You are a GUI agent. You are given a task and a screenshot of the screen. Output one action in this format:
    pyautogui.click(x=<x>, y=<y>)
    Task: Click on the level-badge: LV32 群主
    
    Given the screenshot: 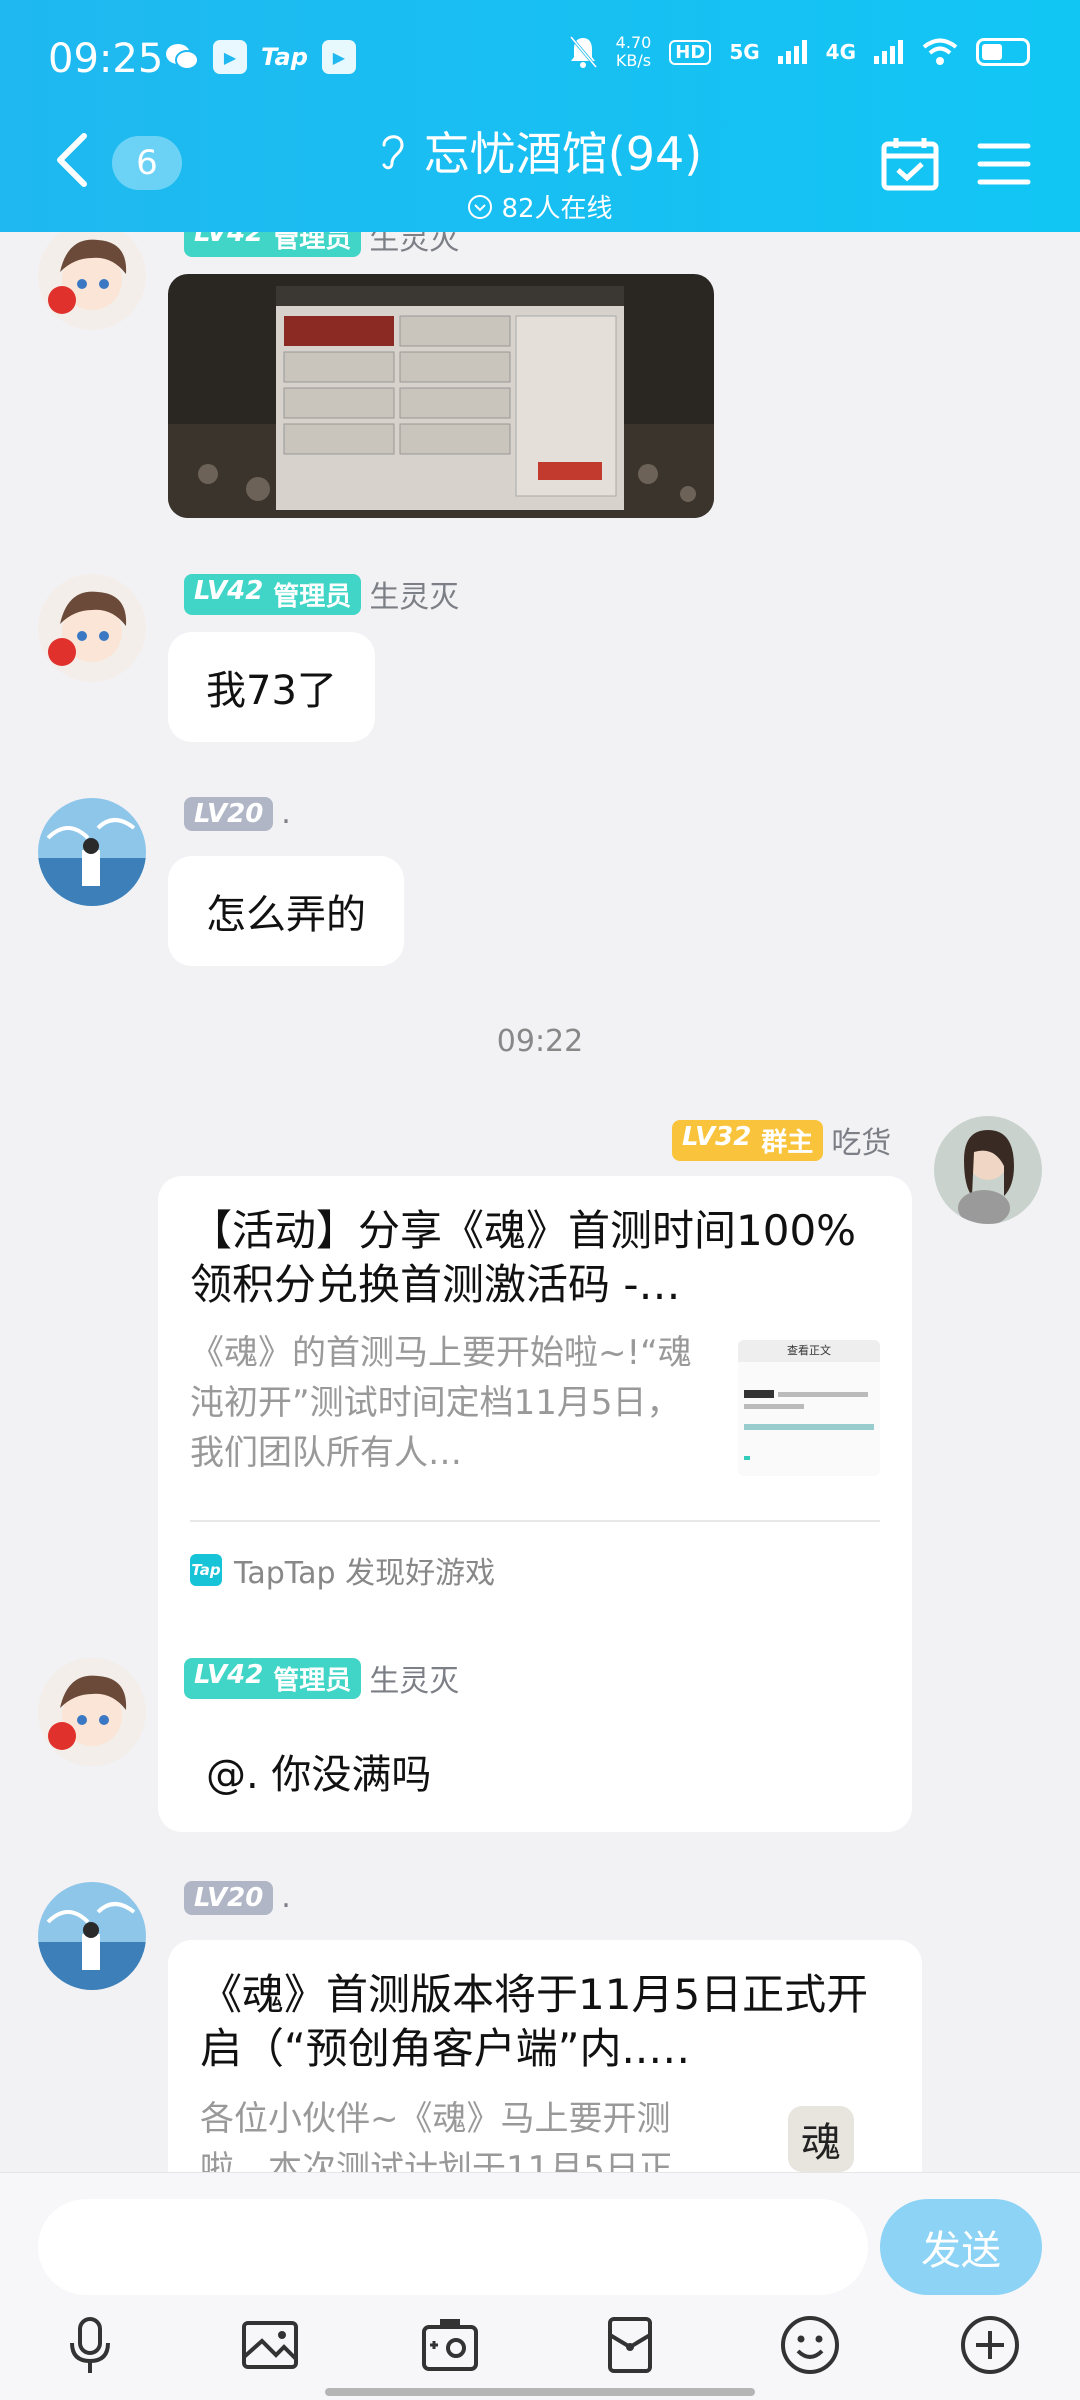 What is the action you would take?
    pyautogui.click(x=748, y=1140)
    